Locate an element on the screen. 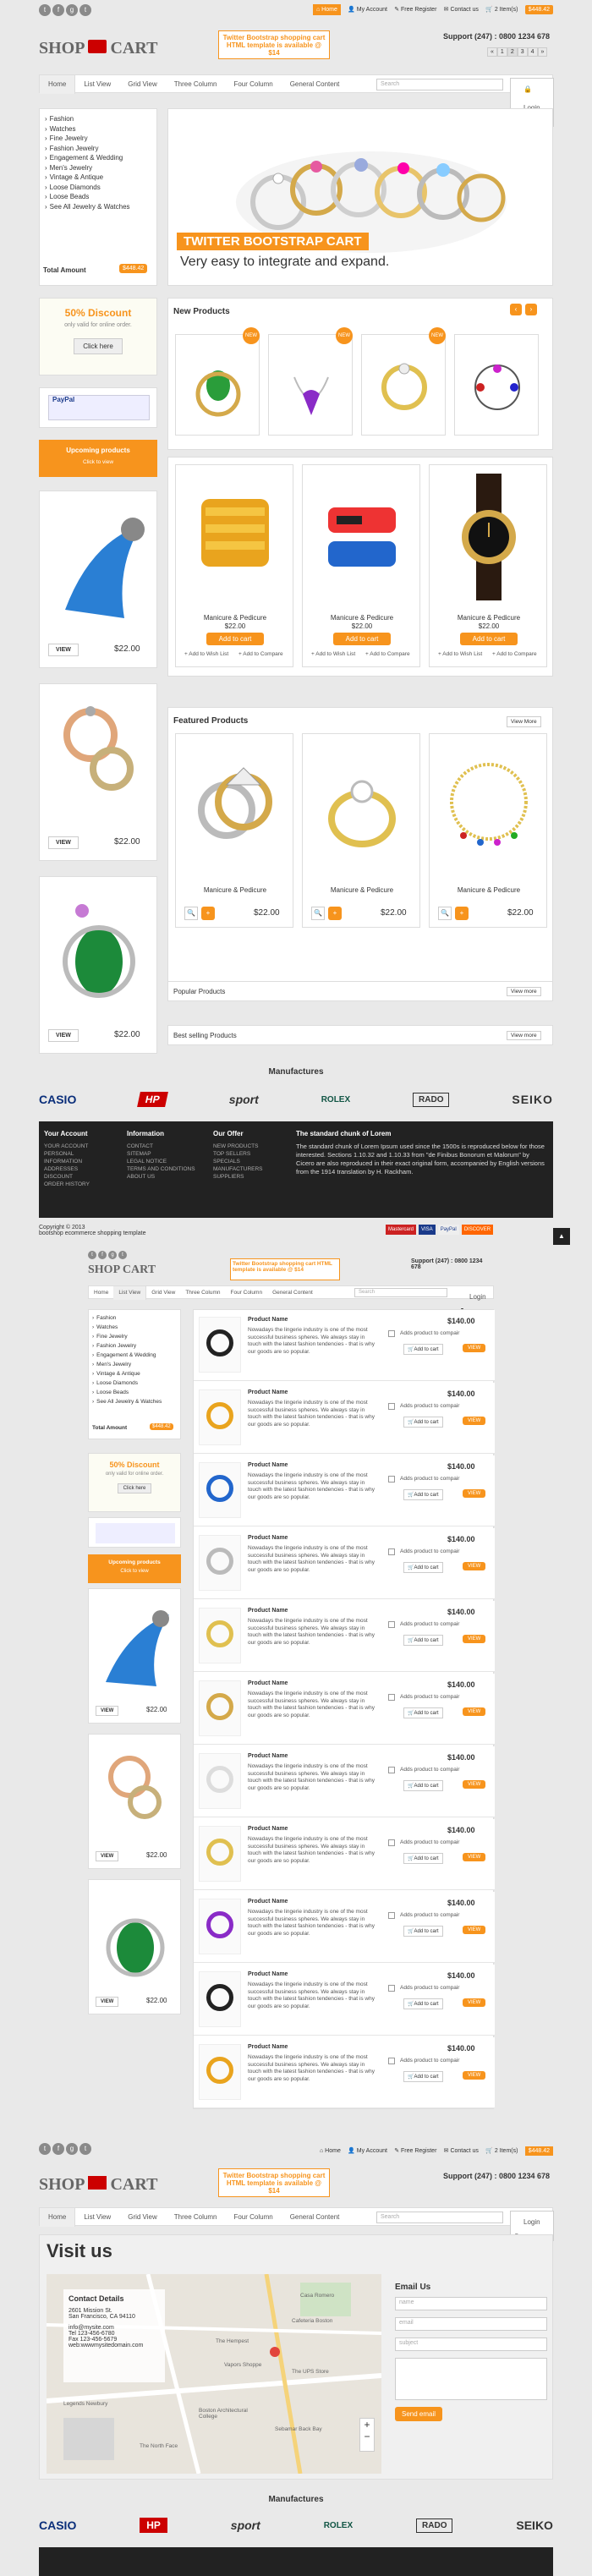 The image size is (592, 2576). cart-total-badge: $448.42 is located at coordinates (538, 9).